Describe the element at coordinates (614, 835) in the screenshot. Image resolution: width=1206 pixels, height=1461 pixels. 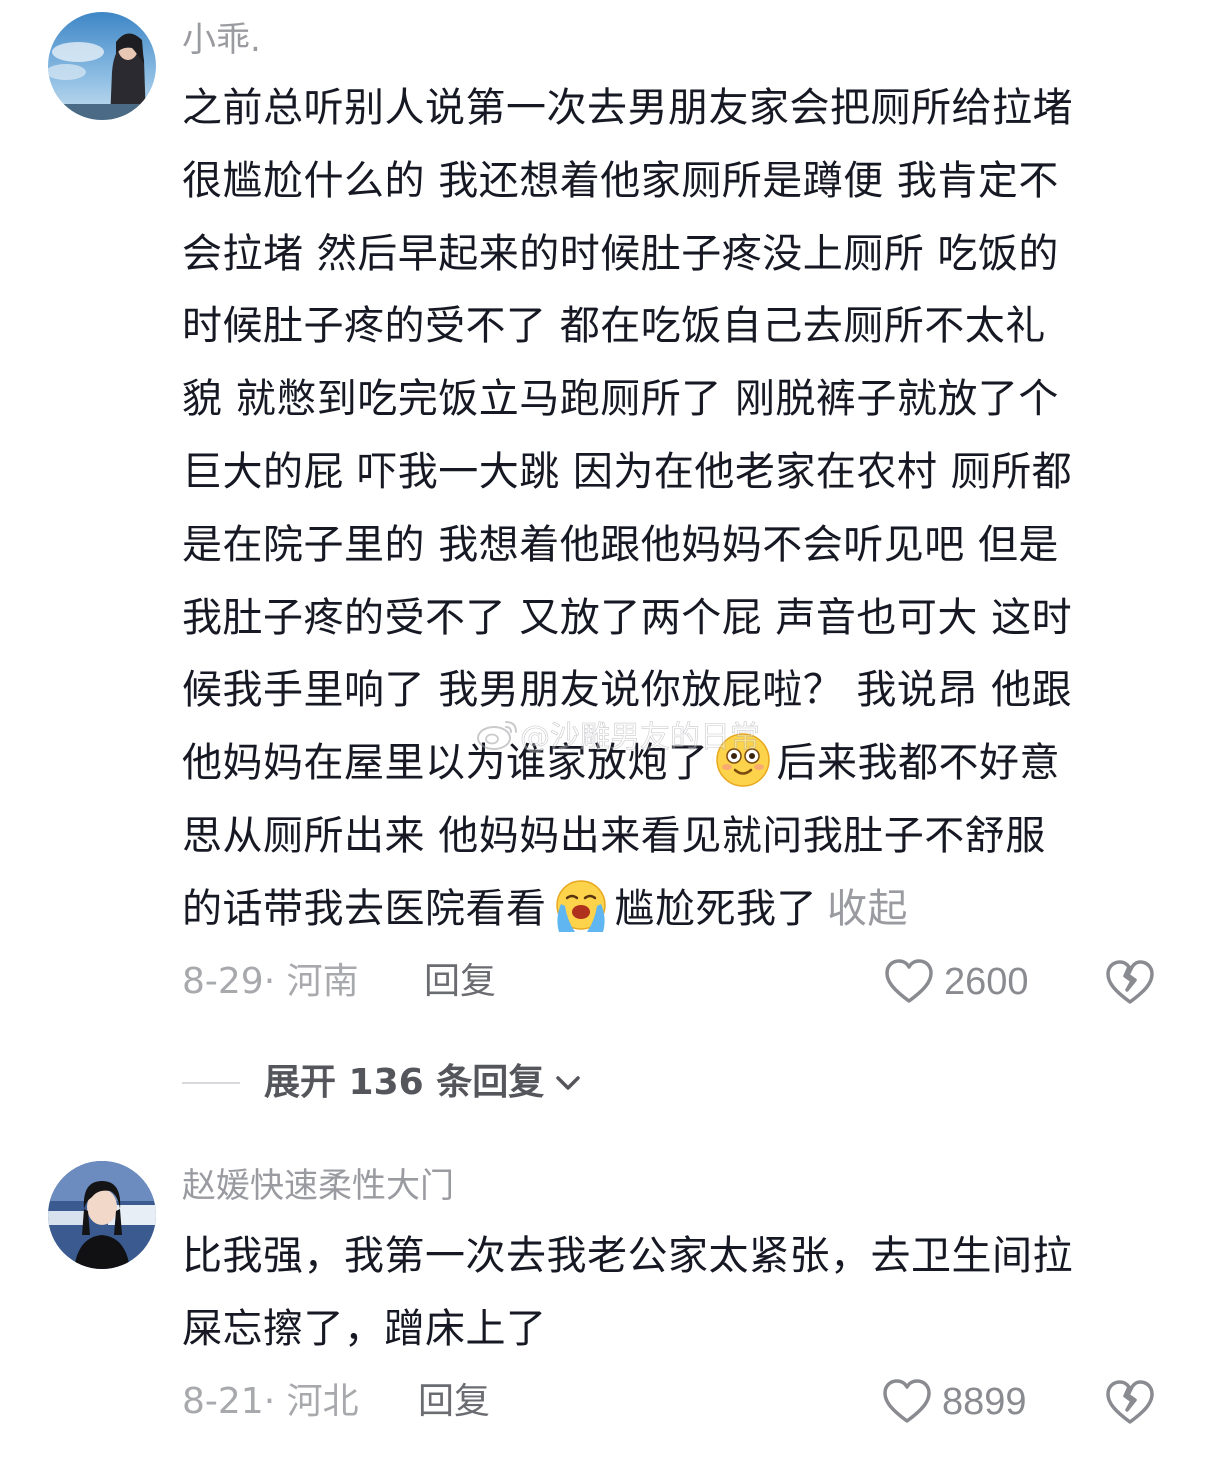
I see `comment-line: 思从厕所出来 他妈妈出来看见就问我肚子不舒服` at that location.